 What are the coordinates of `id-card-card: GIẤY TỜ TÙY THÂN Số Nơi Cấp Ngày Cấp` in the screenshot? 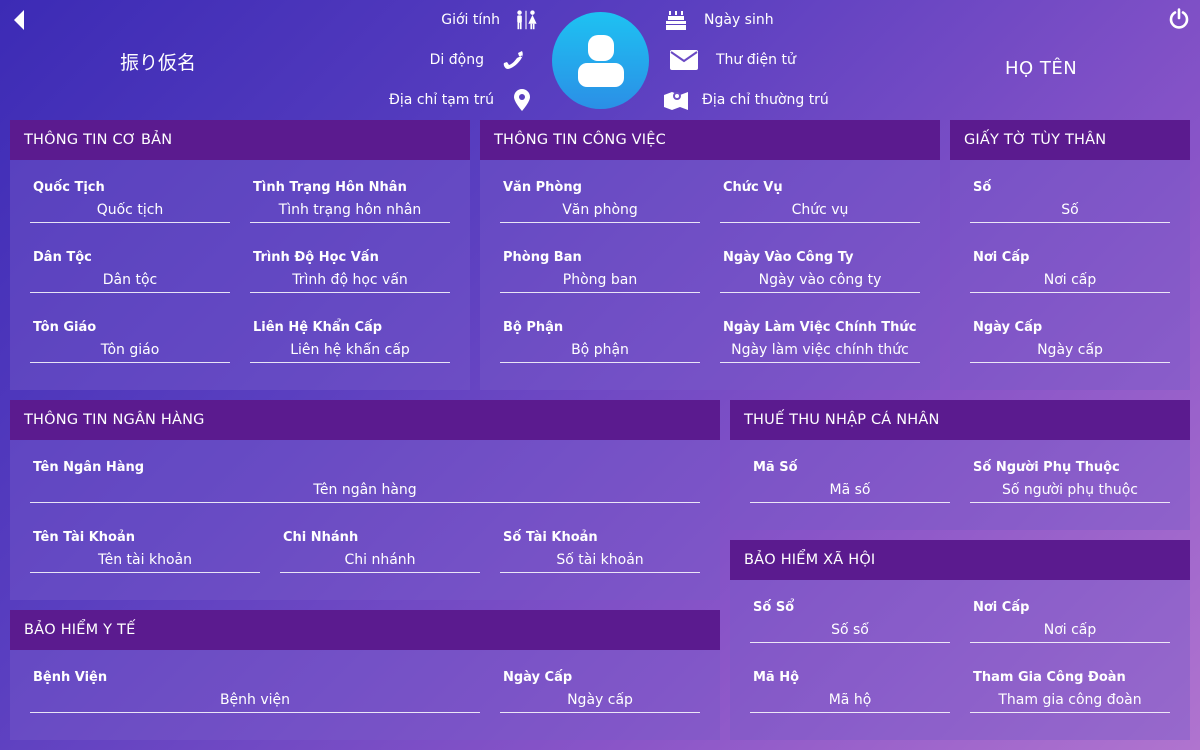 It's located at (1070, 255).